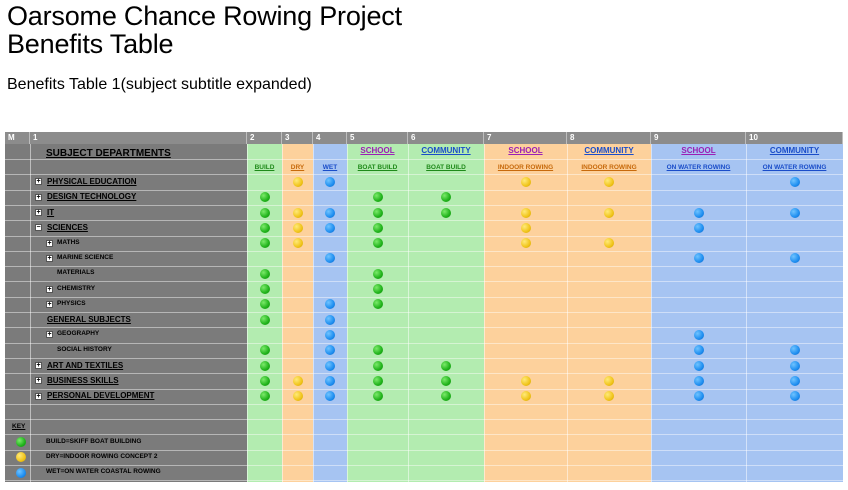  I want to click on column-number-header: 5, so click(377, 138).